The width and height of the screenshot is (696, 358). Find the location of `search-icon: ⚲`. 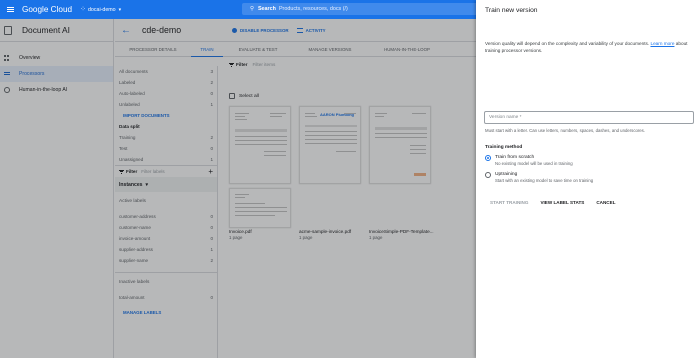

search-icon: ⚲ is located at coordinates (252, 9).